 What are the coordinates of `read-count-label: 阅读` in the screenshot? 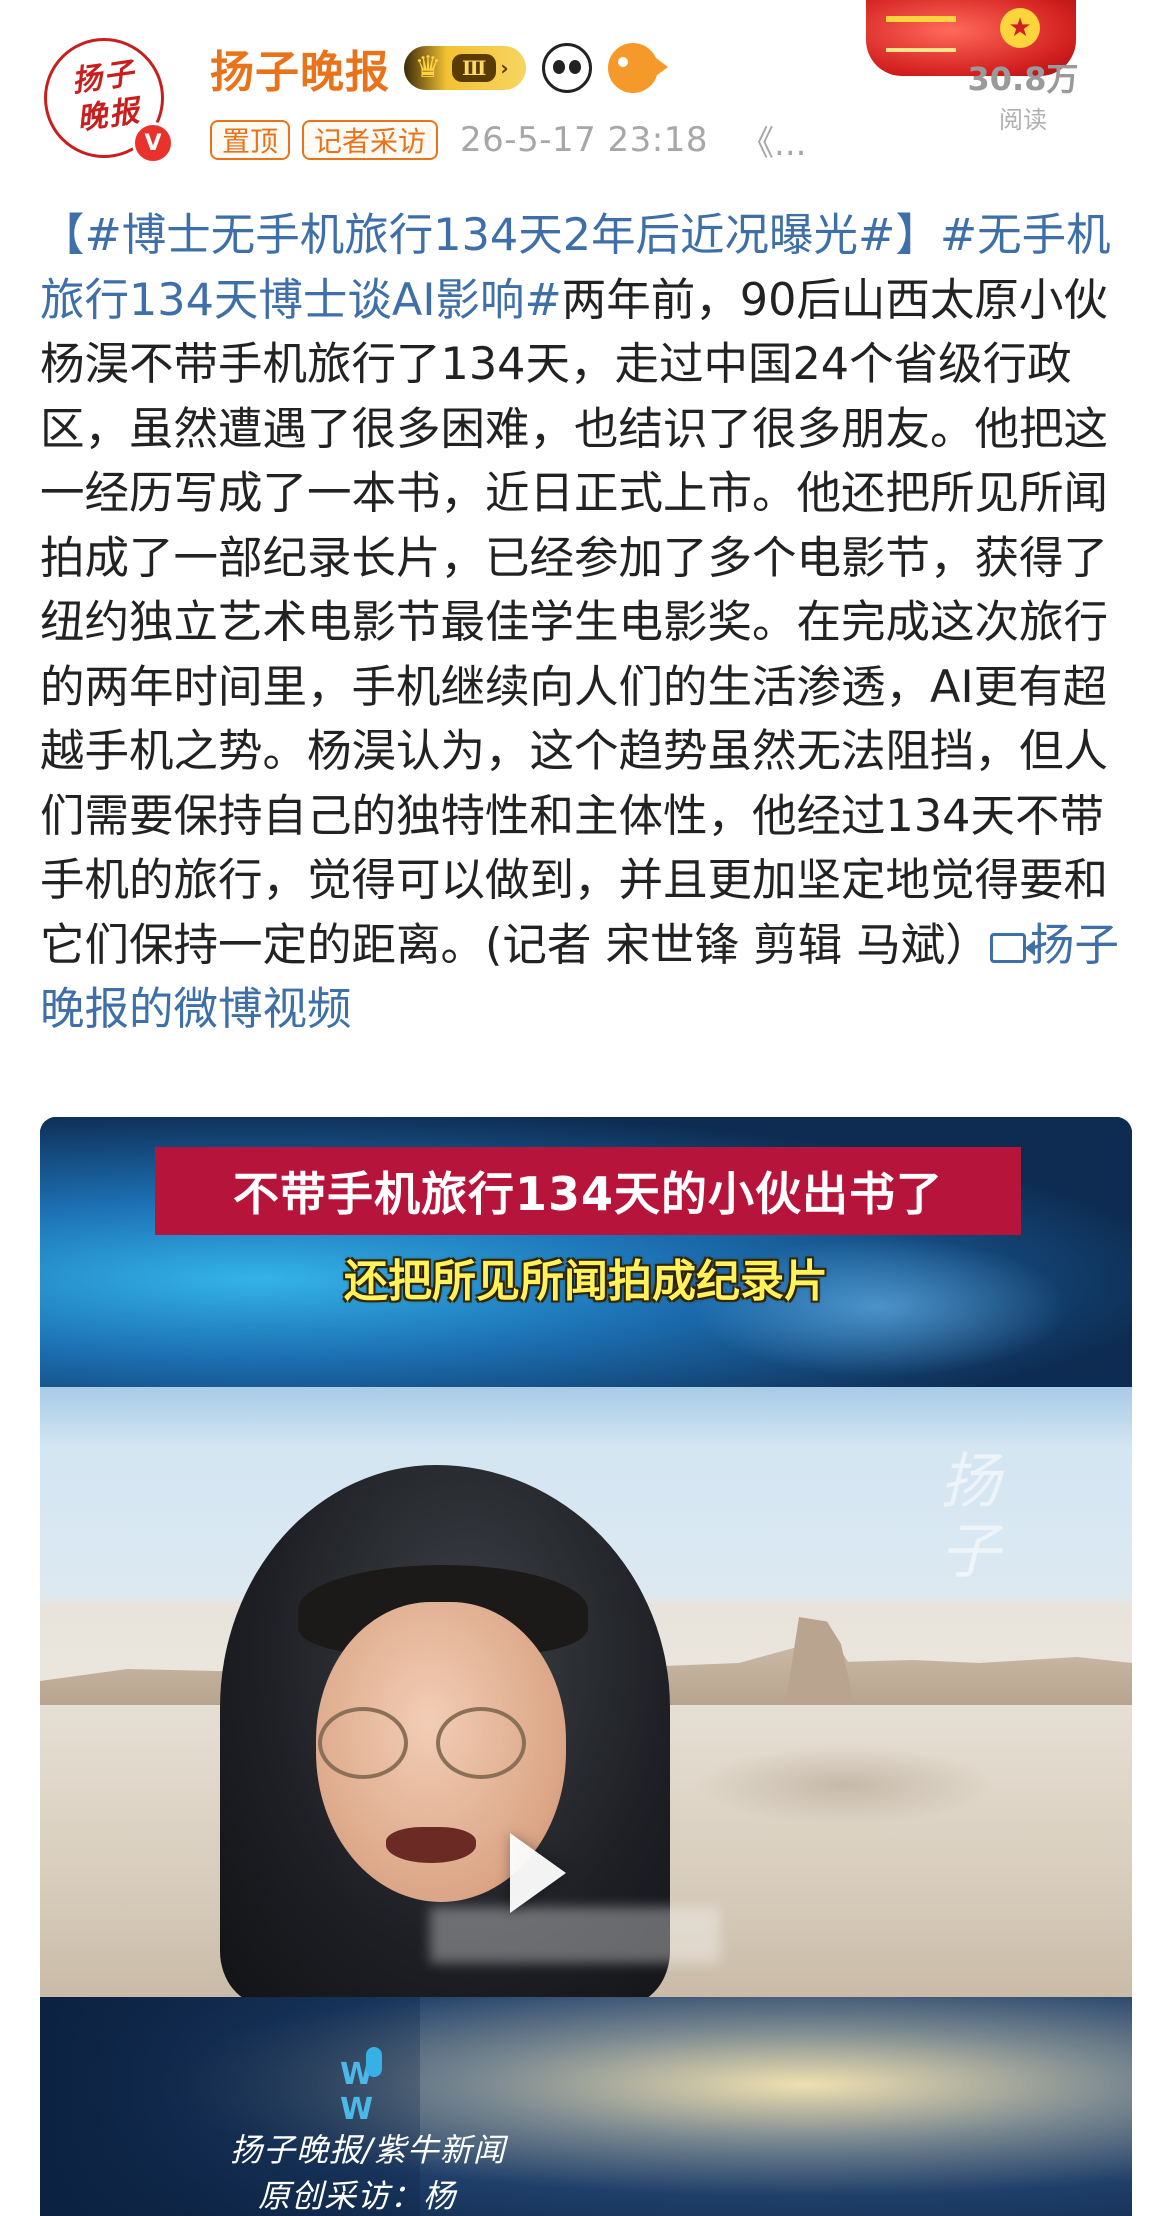 It's located at (1023, 120).